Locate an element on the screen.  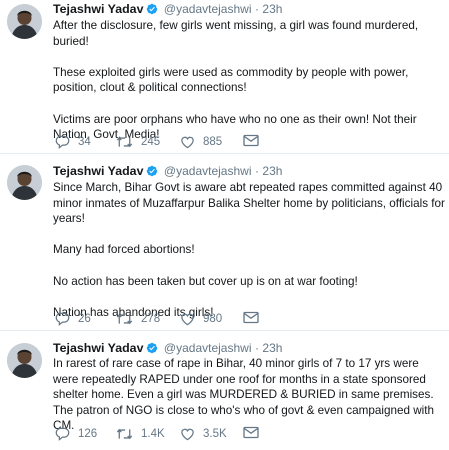
reply-count: 34 is located at coordinates (84, 142).